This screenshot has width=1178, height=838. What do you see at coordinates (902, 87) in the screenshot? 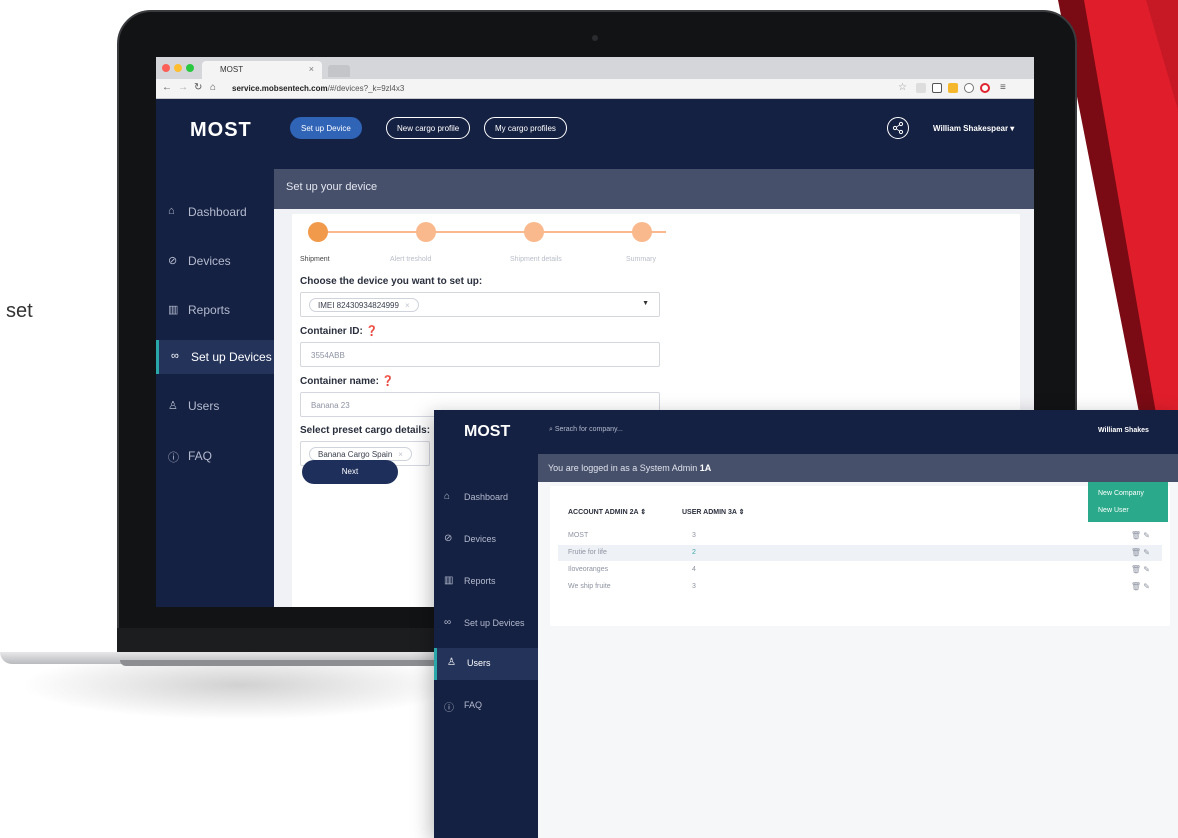
I see `bookmark-star-icon: ☆` at bounding box center [902, 87].